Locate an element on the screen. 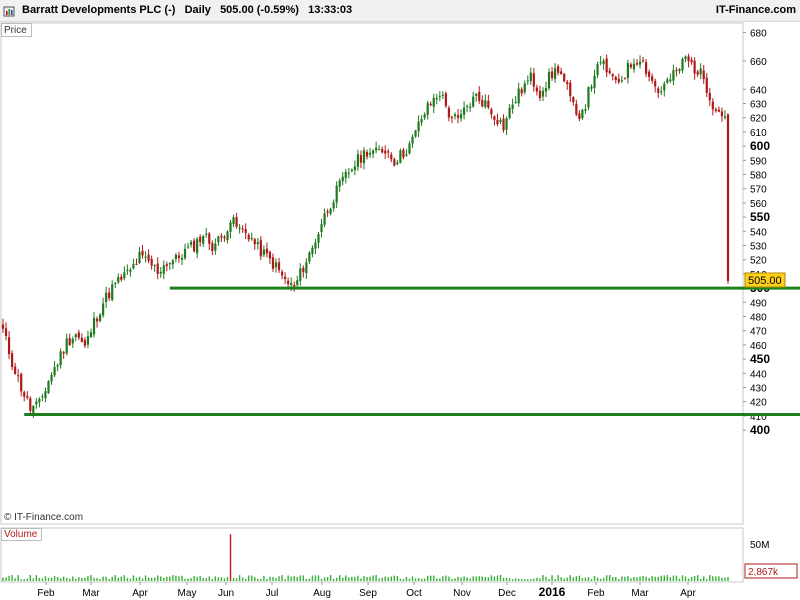 This screenshot has height=600, width=800. y-tick-label: 520 is located at coordinates (758, 261).